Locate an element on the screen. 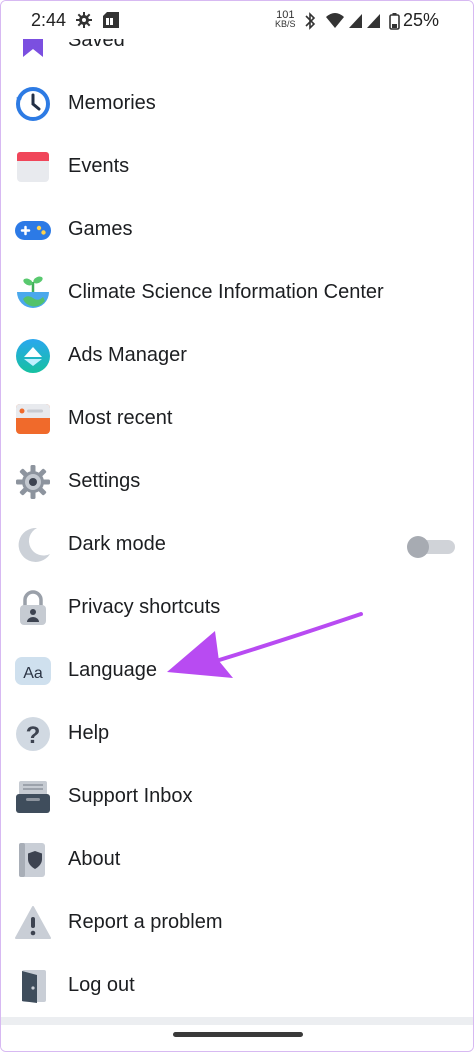 This screenshot has height=1052, width=474. battery-percent: 25% is located at coordinates (421, 20).